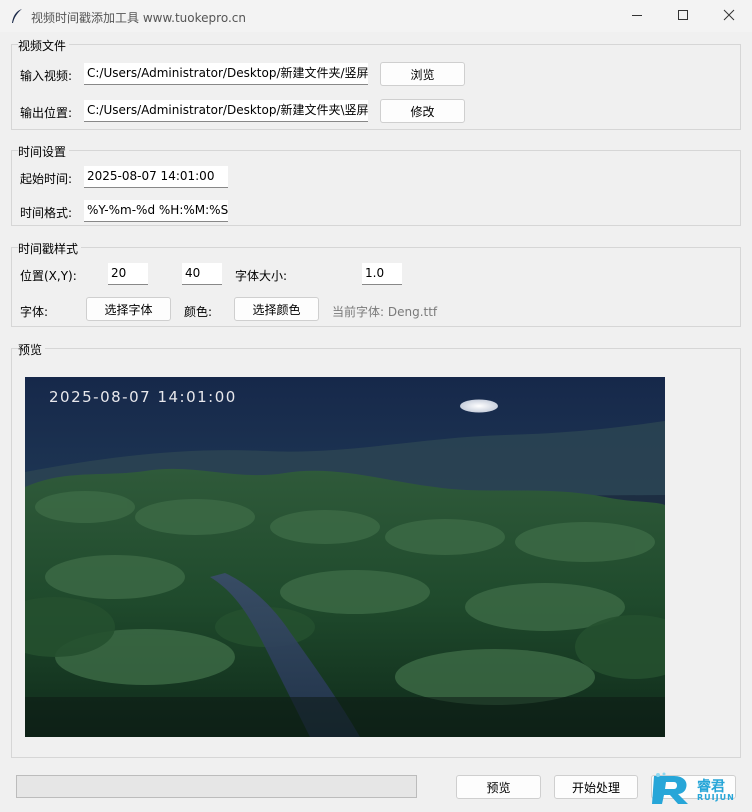  What do you see at coordinates (46, 76) in the screenshot?
I see `input-video-label: 输入视频:` at bounding box center [46, 76].